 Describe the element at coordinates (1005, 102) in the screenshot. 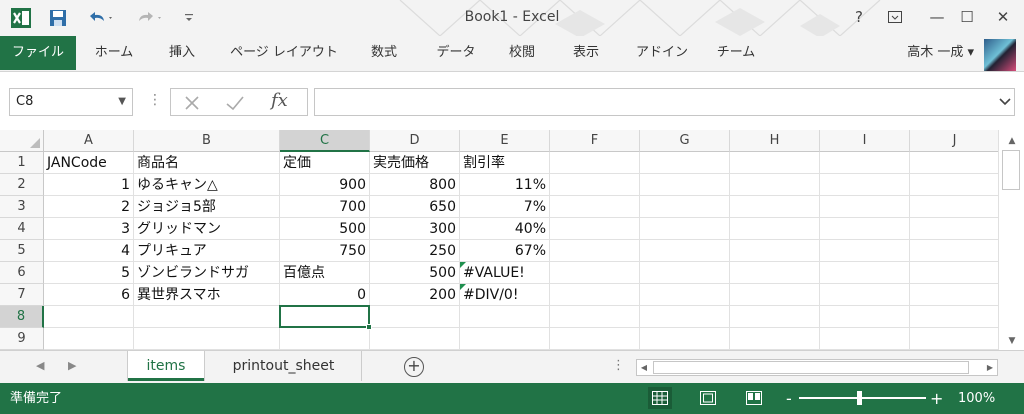

I see `expand-formula-bar-icon` at that location.